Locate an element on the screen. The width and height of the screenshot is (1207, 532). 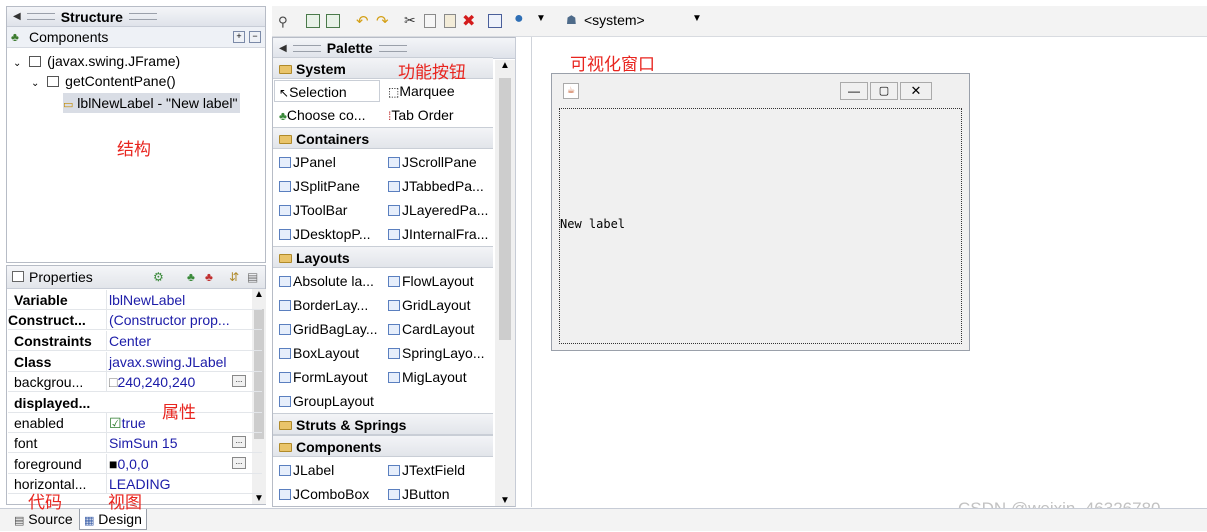
property-row: Class javax.swing.JLabel is located at coordinates (135, 362).